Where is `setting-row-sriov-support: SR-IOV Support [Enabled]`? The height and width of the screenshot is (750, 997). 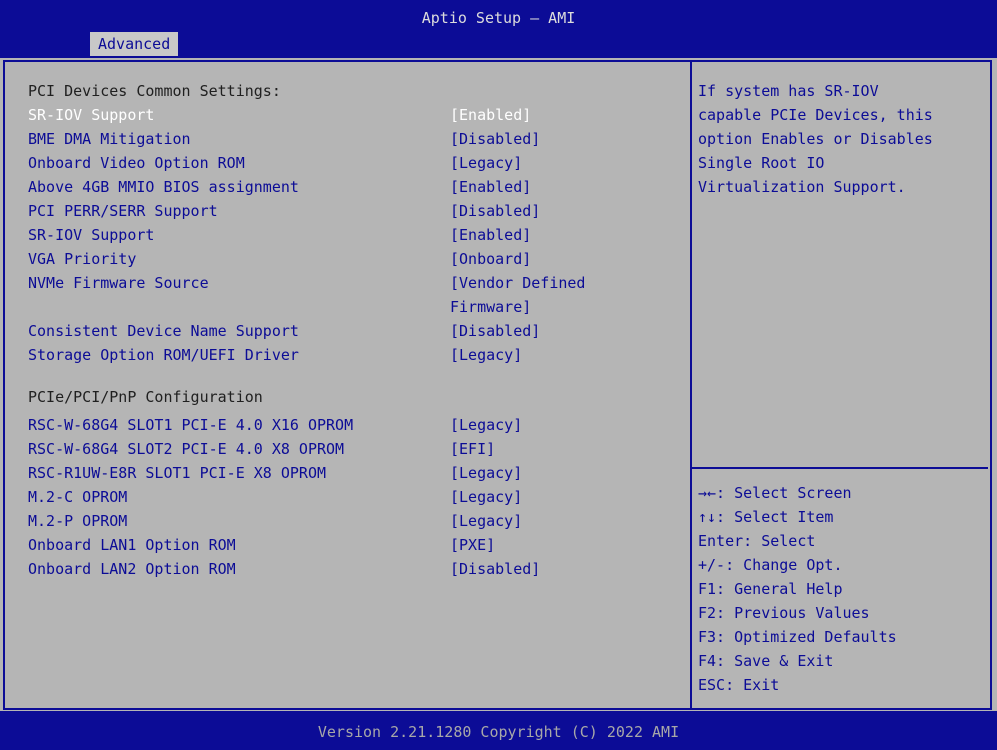
setting-row-sriov-support: SR-IOV Support [Enabled] is located at coordinates (353, 115).